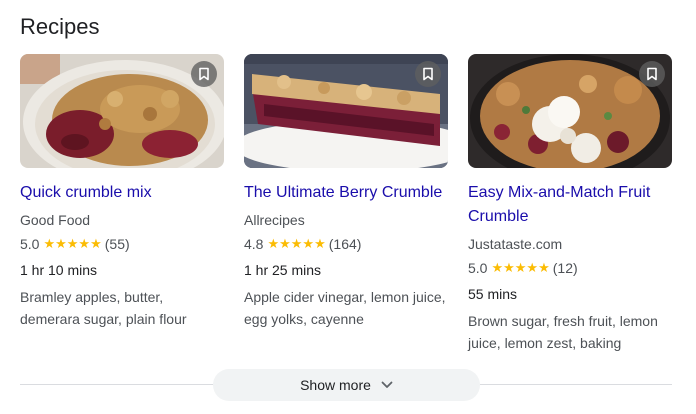 The height and width of the screenshot is (414, 696). Describe the element at coordinates (335, 385) in the screenshot. I see `show-more-label: Show more` at that location.